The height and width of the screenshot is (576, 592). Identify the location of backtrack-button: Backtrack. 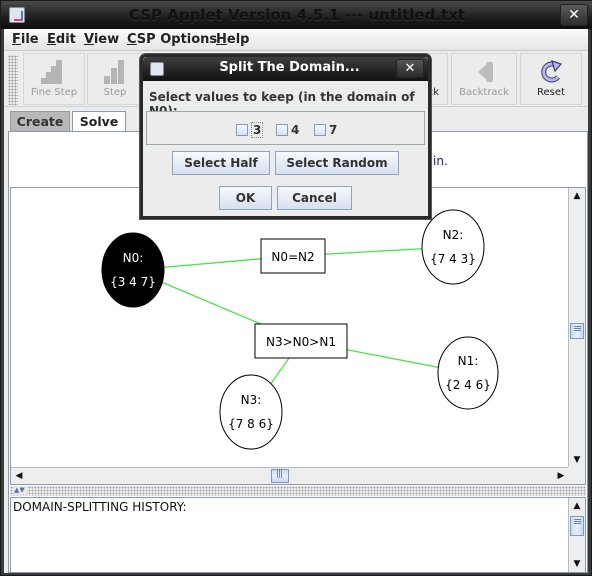
(484, 79).